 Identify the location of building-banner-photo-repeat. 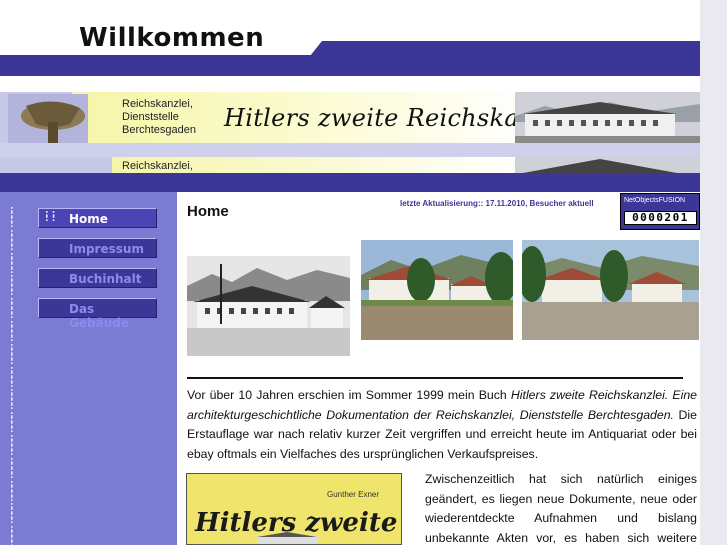
(607, 165).